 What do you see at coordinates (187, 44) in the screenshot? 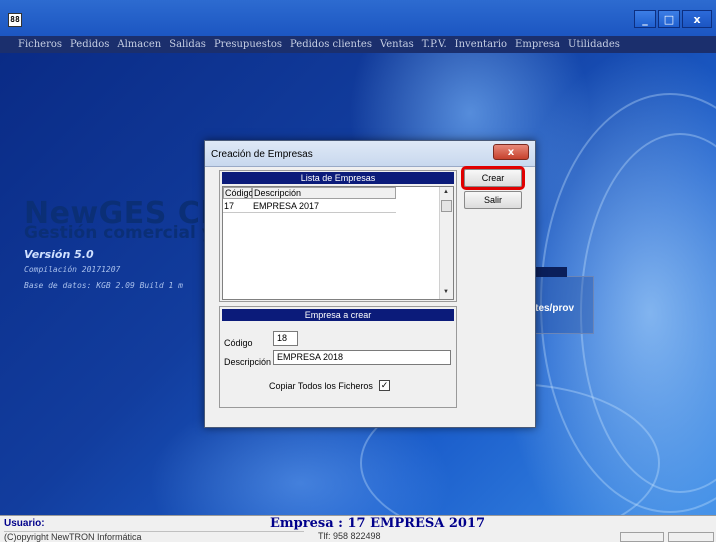
I see `menu-salidas: Salidas` at bounding box center [187, 44].